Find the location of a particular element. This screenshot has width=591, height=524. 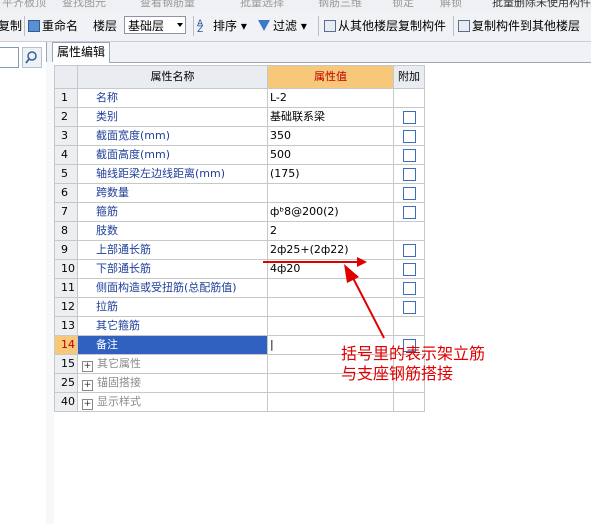

row-number: 25 is located at coordinates (66, 383).